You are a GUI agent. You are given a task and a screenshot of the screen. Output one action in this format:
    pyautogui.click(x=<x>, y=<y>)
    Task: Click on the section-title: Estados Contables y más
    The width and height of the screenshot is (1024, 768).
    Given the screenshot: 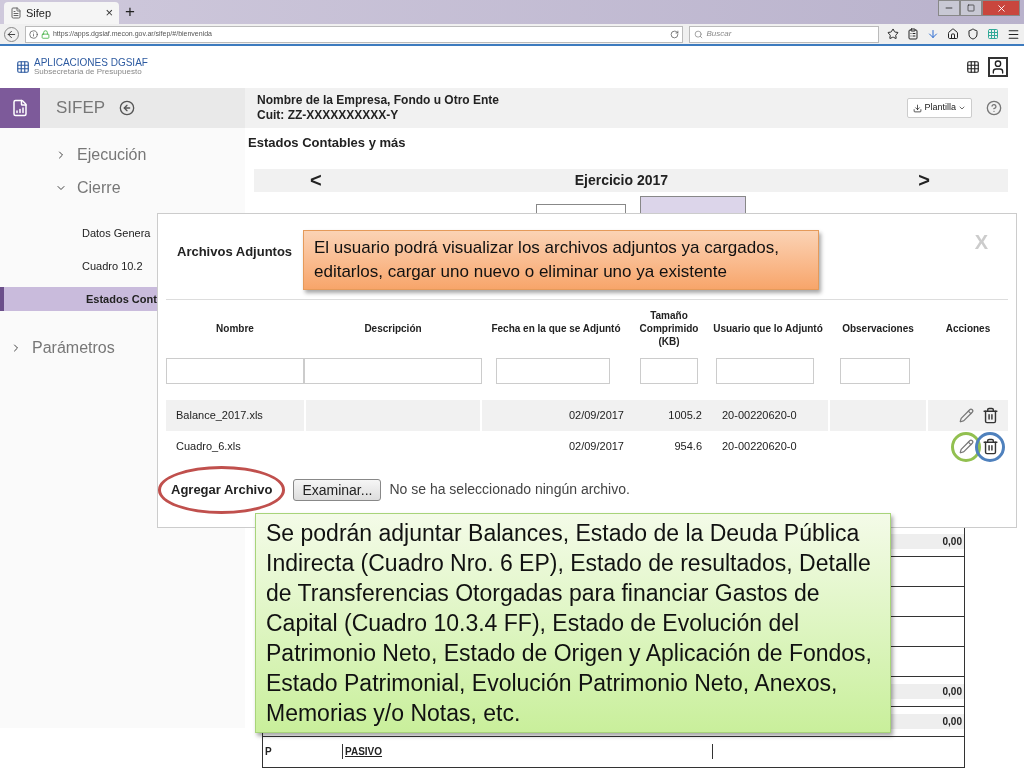 What is the action you would take?
    pyautogui.click(x=327, y=143)
    